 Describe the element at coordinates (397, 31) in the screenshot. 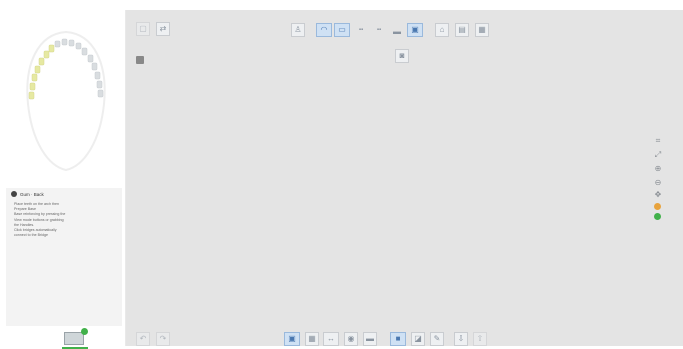

I see `jaw-upper-icon: ▬` at that location.